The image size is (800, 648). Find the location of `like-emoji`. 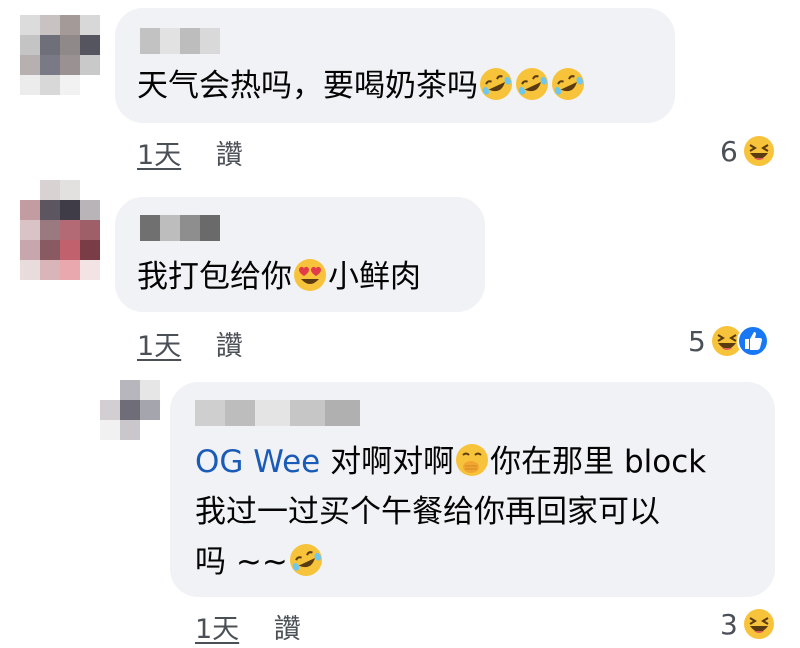

like-emoji is located at coordinates (752, 341).